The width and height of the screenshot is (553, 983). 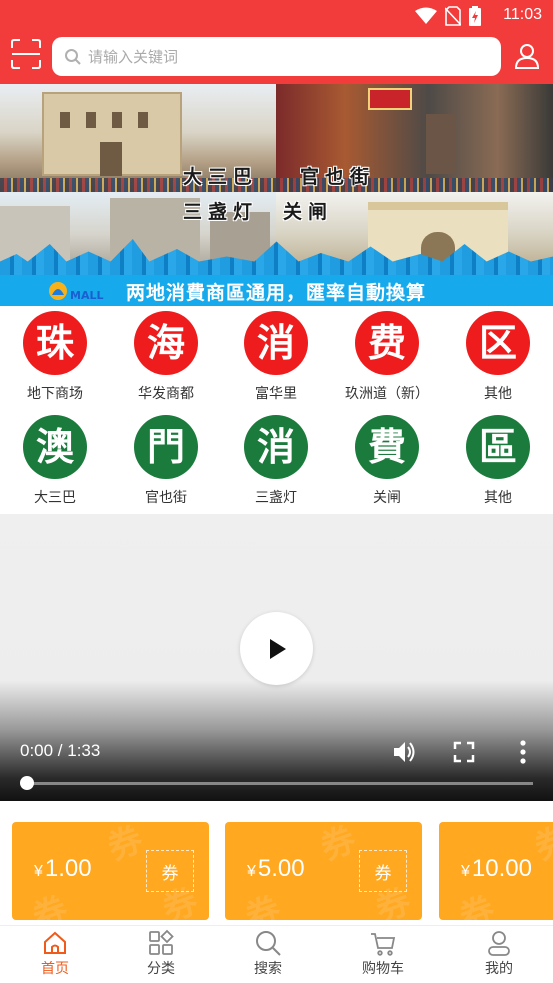 What do you see at coordinates (279, 783) in the screenshot?
I see `video-progress-track` at bounding box center [279, 783].